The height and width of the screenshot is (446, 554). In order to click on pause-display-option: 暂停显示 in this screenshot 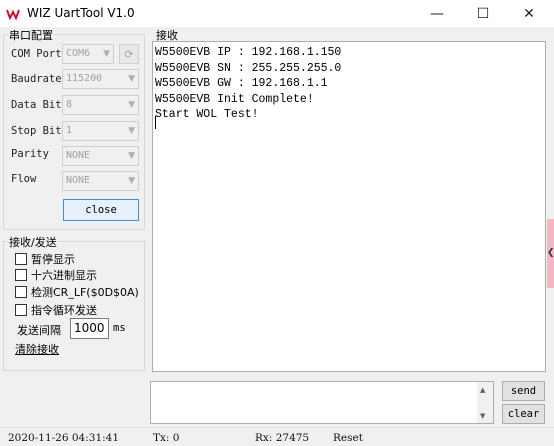, I will do `click(45, 259)`.